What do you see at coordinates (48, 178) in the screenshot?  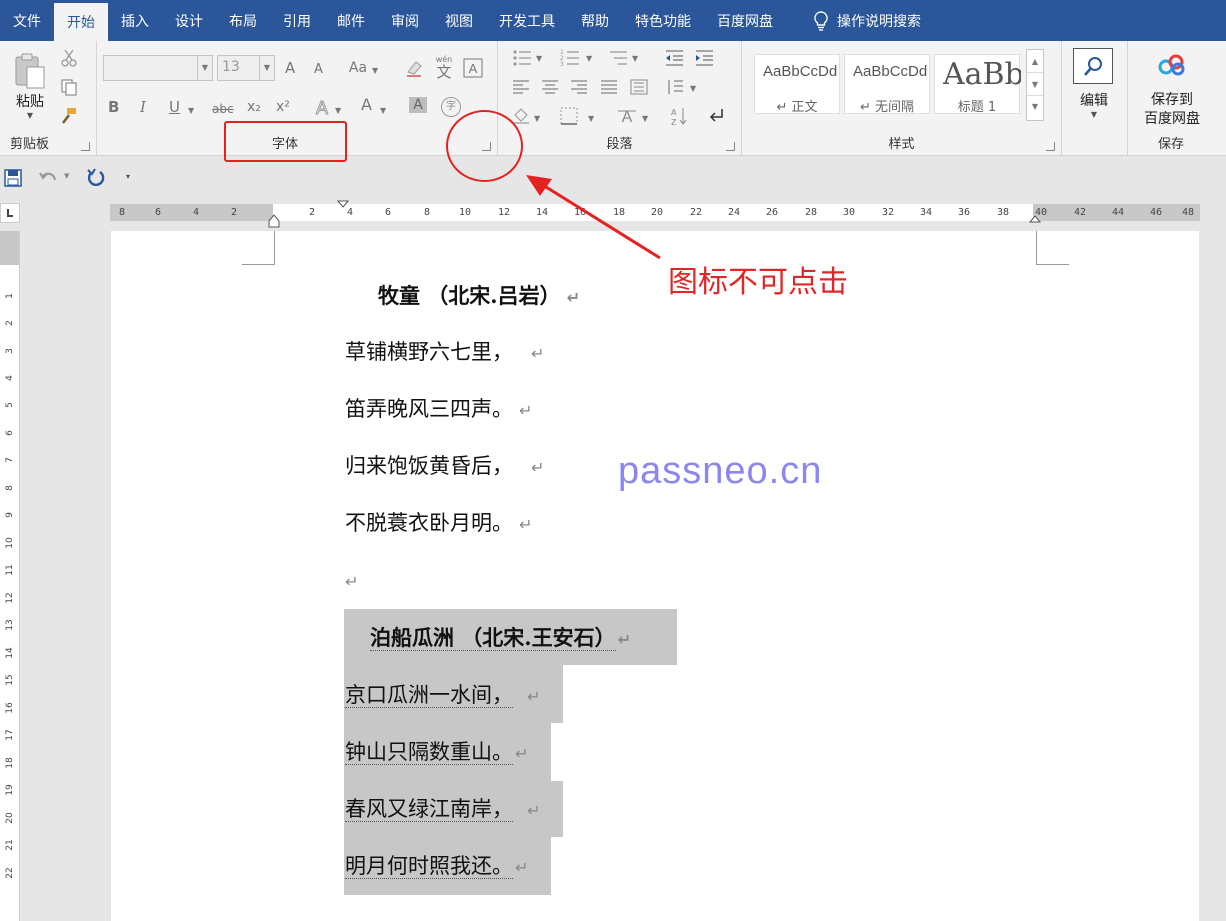 I see `undo-icon` at bounding box center [48, 178].